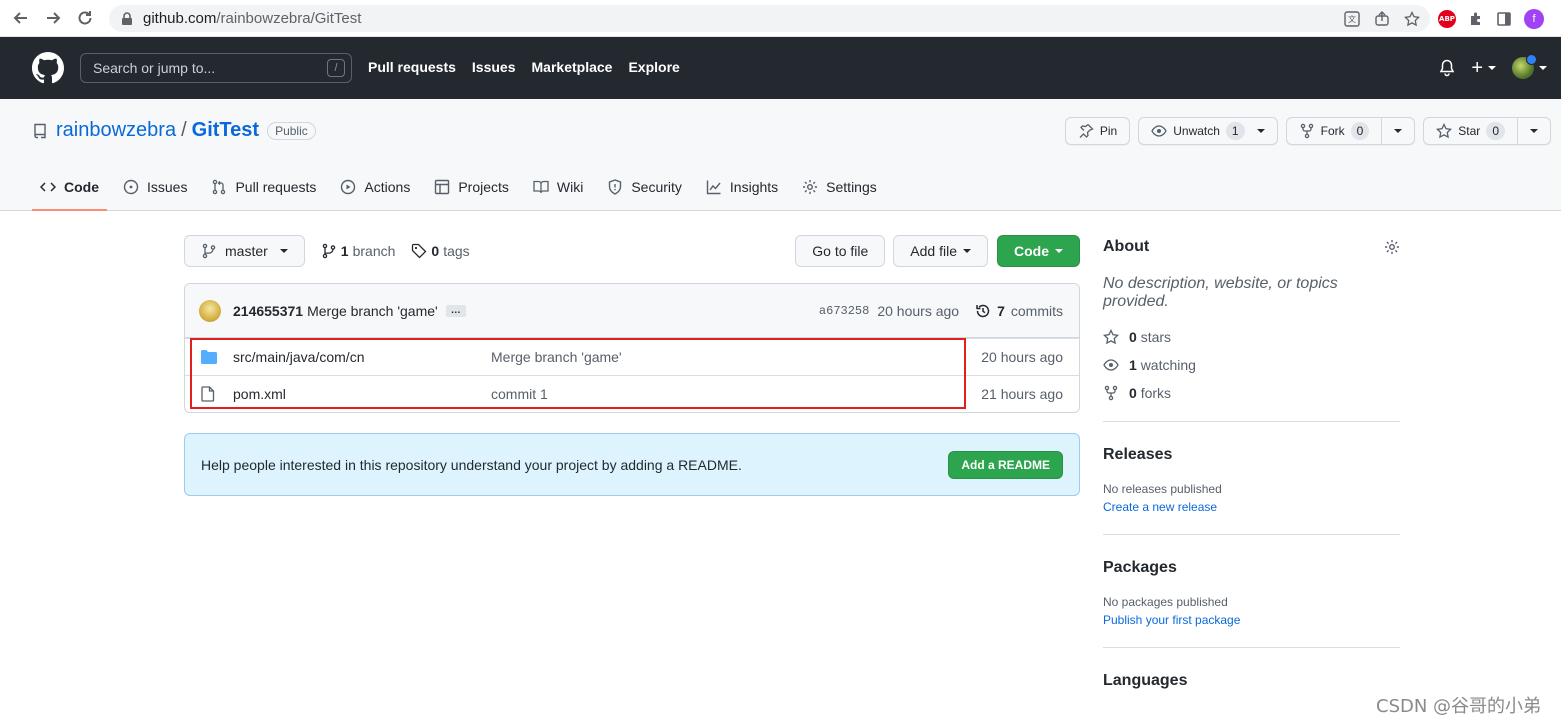 Image resolution: width=1561 pixels, height=723 pixels. Describe the element at coordinates (374, 251) in the screenshot. I see `branch-label: branch` at that location.